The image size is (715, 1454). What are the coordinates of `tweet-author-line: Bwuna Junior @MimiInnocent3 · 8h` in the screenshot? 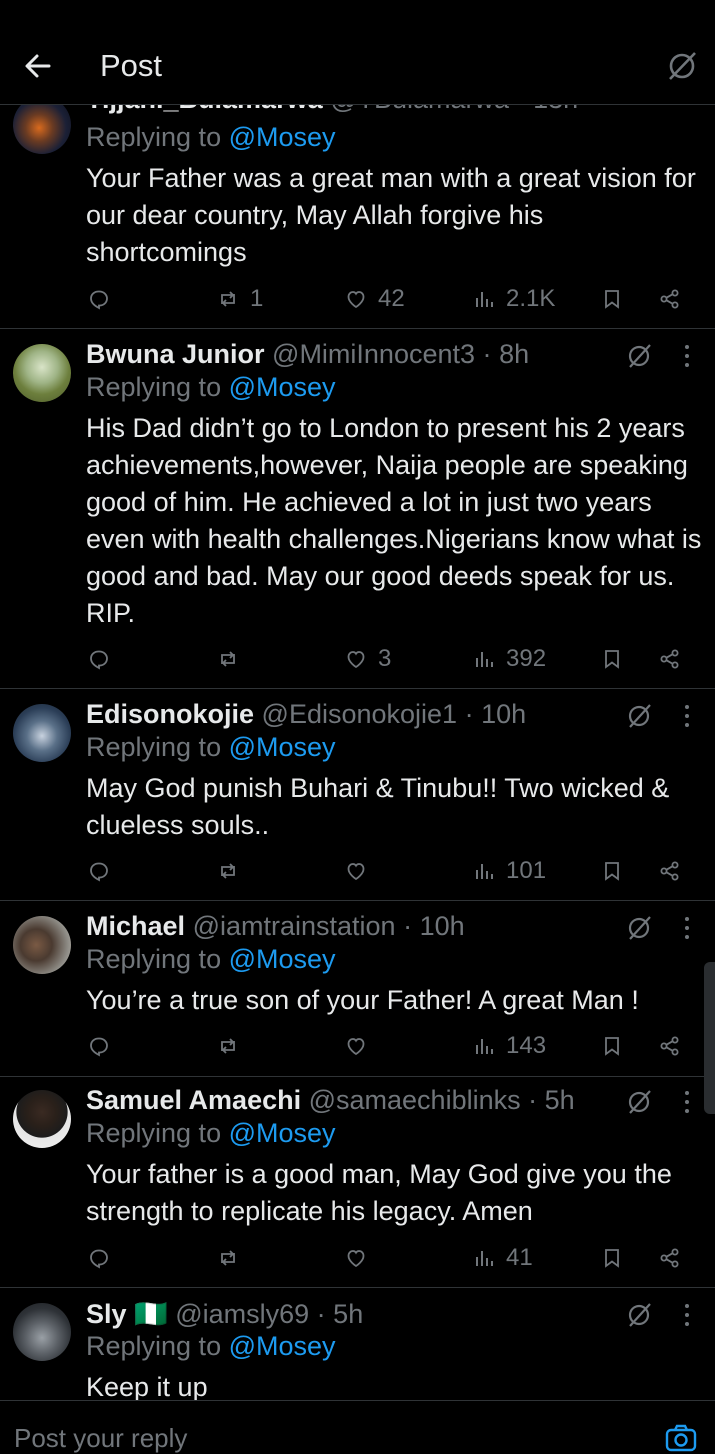 It's located at (308, 354).